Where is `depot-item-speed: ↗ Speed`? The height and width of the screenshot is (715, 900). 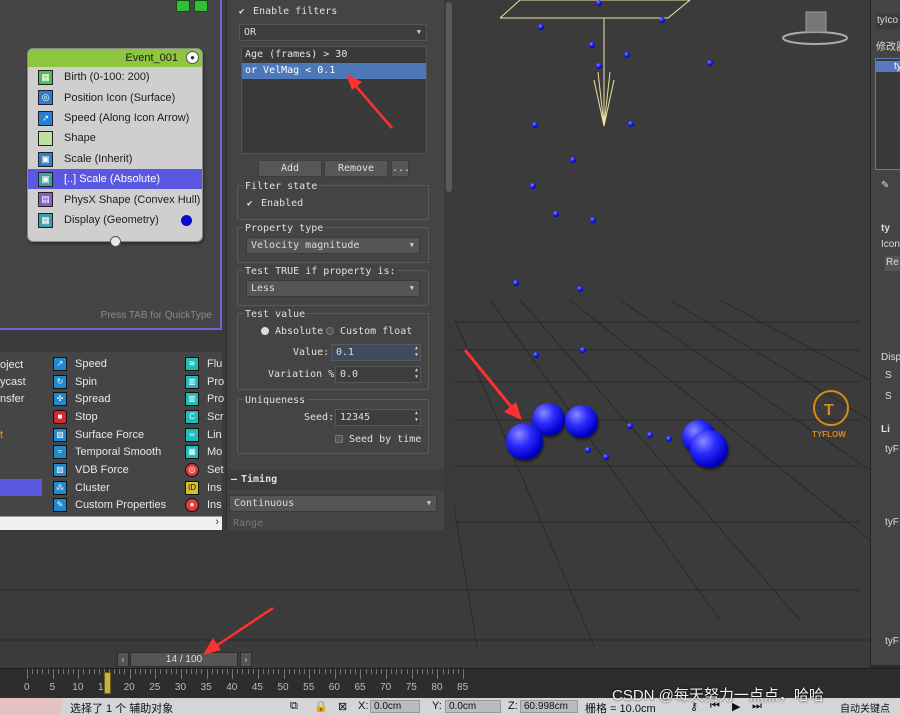
depot-item-speed: ↗ Speed is located at coordinates (80, 364).